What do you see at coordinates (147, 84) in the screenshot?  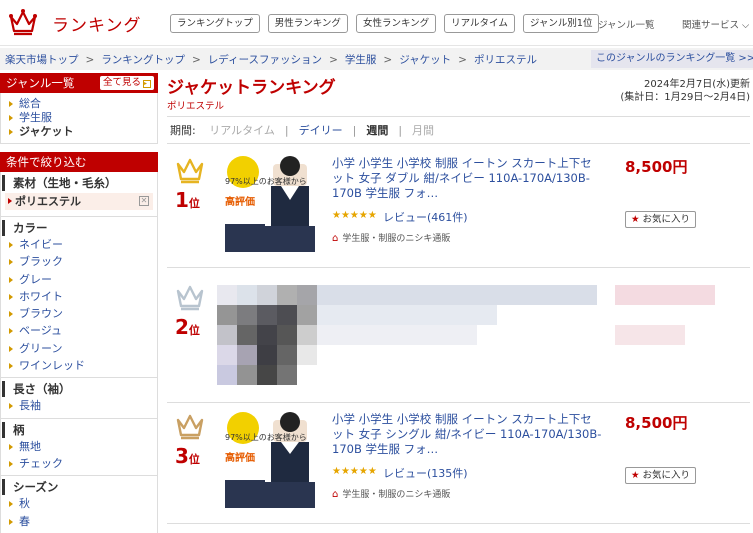 I see `arrow-box-icon: ▸` at bounding box center [147, 84].